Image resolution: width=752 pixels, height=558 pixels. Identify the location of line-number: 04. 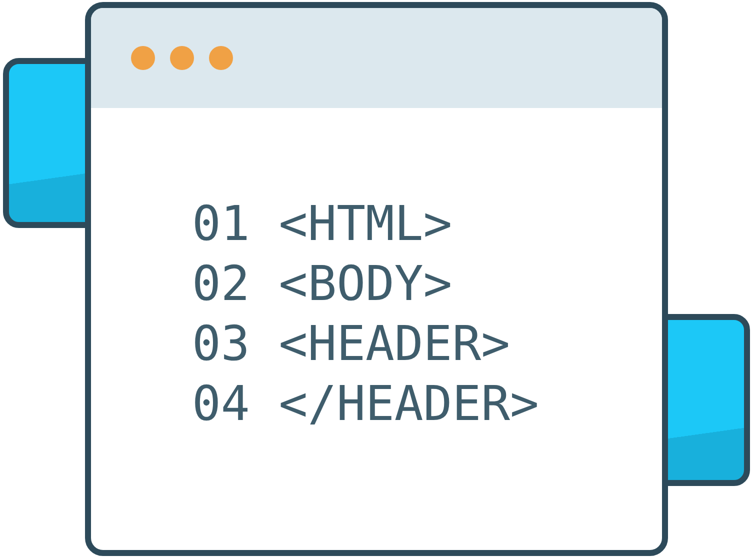
(221, 404).